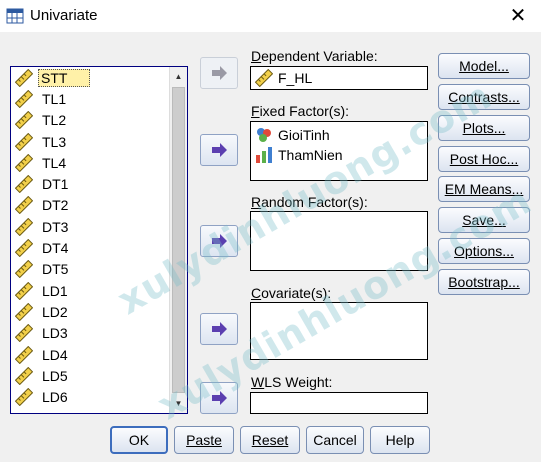 The height and width of the screenshot is (462, 541). What do you see at coordinates (90, 354) in the screenshot?
I see `variable-item: LD4` at bounding box center [90, 354].